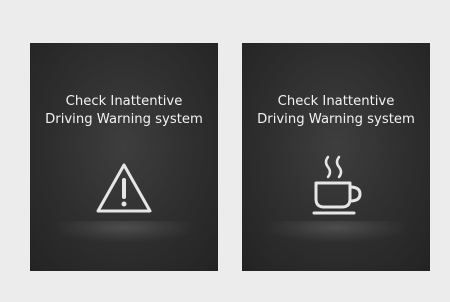  I want to click on rest-message-line1: Check Inattentive, so click(336, 101).